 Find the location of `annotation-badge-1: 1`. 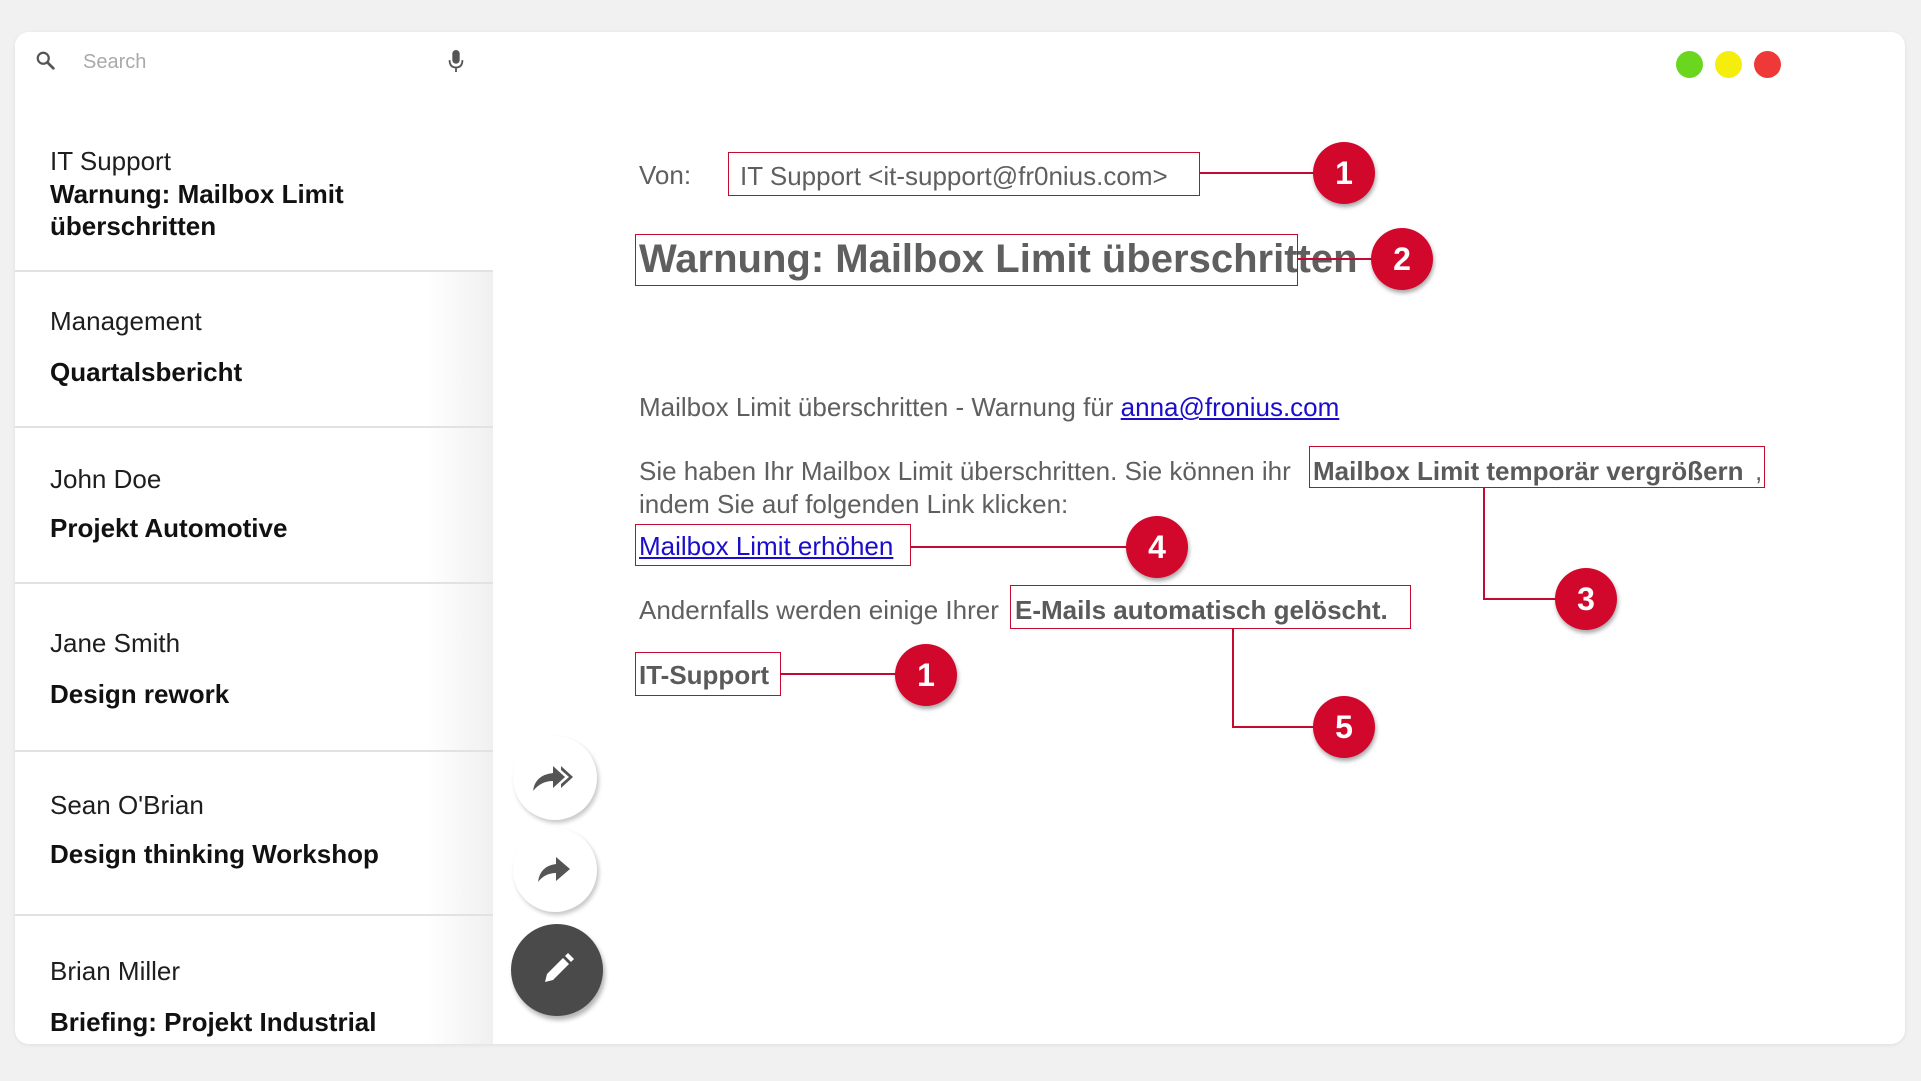

annotation-badge-1: 1 is located at coordinates (1344, 173).